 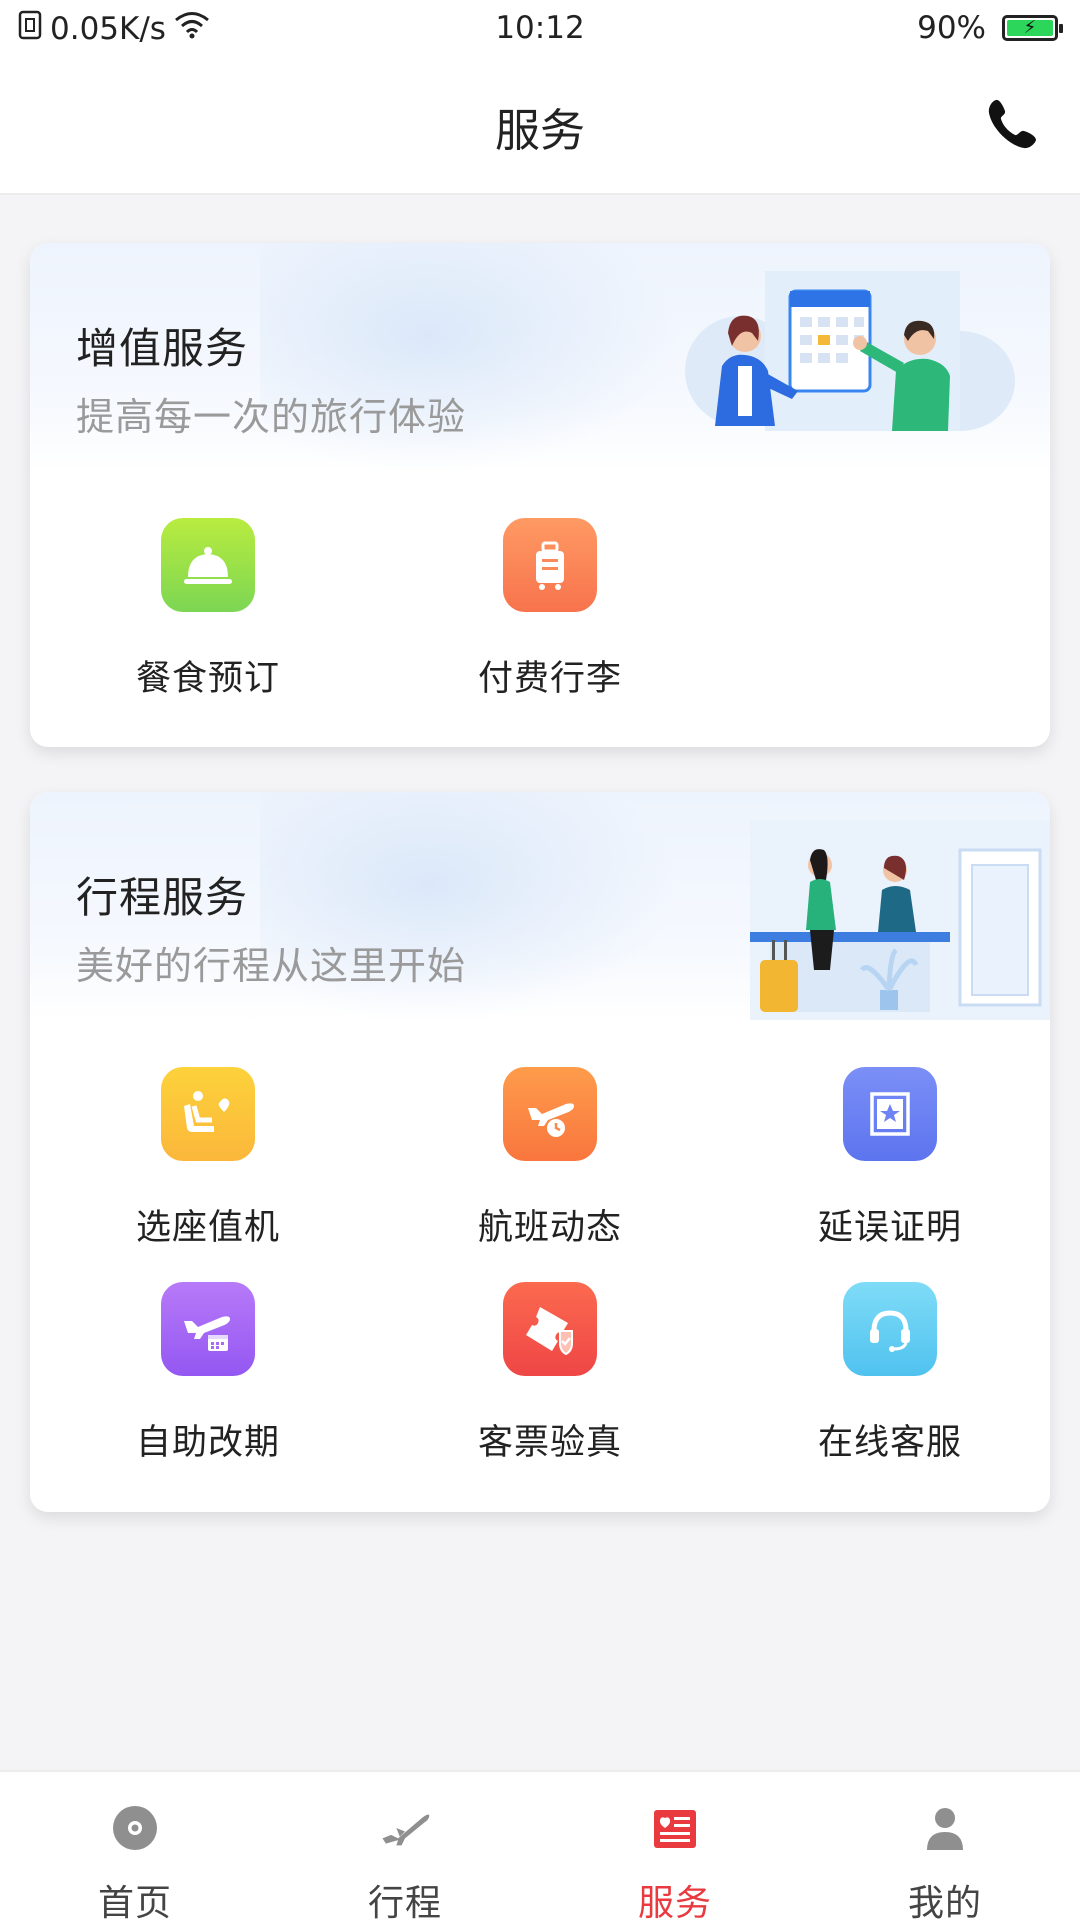 I want to click on card-title: 行程服务, so click(x=162, y=897).